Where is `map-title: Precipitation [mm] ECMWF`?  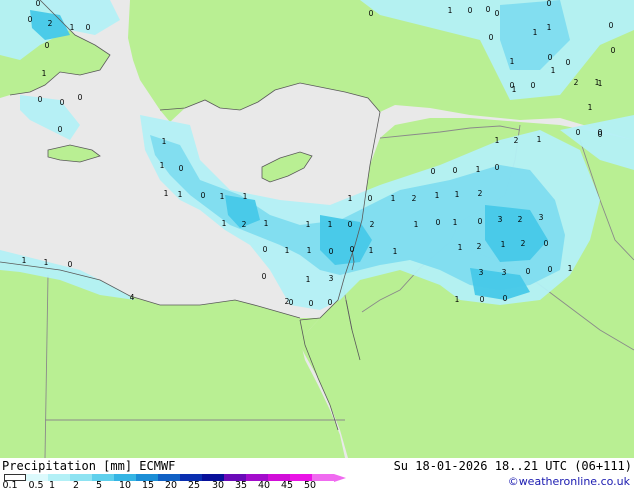 map-title: Precipitation [mm] ECMWF is located at coordinates (89, 466).